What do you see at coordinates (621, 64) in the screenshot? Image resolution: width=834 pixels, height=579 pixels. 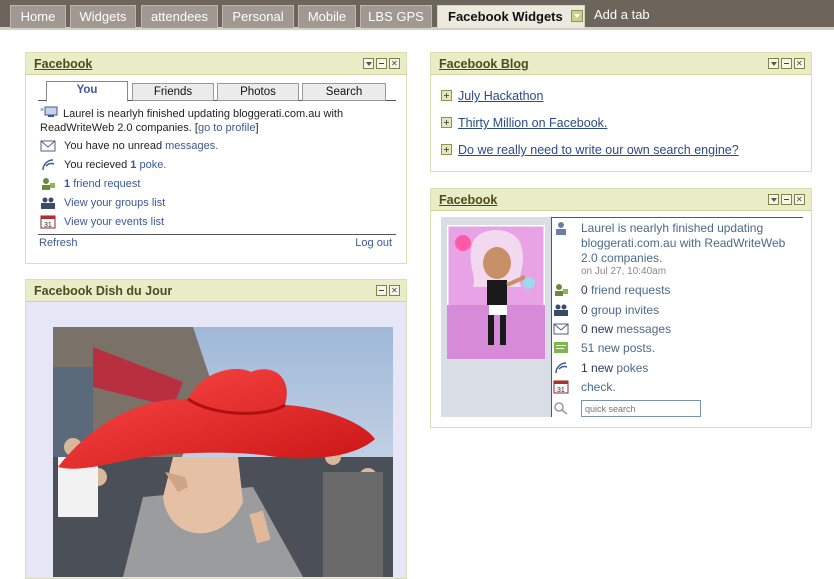 I see `widget-header: Facebook Blog` at bounding box center [621, 64].